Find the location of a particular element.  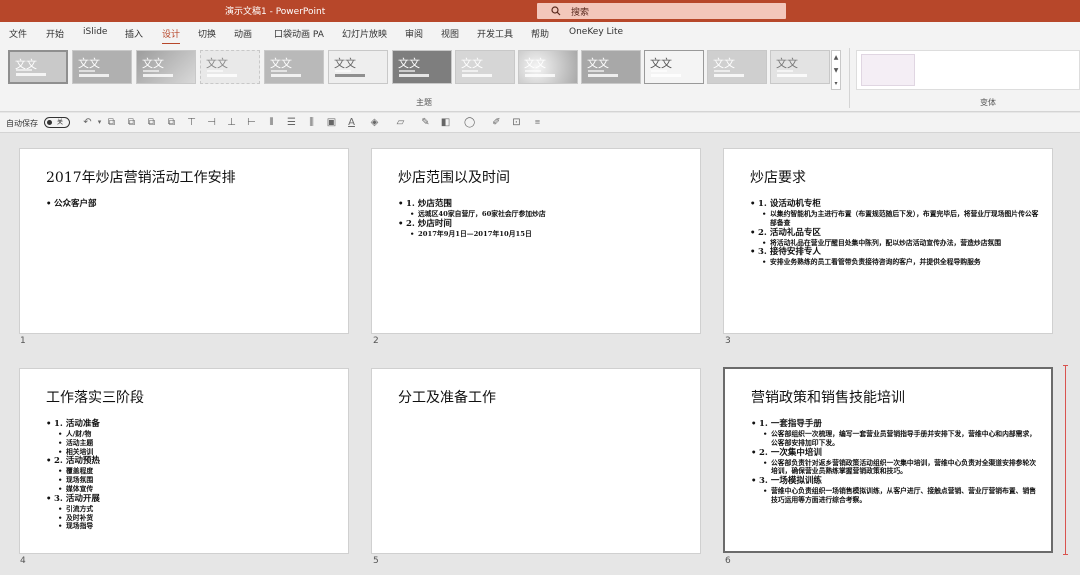

slide-number: 1 is located at coordinates (23, 341).